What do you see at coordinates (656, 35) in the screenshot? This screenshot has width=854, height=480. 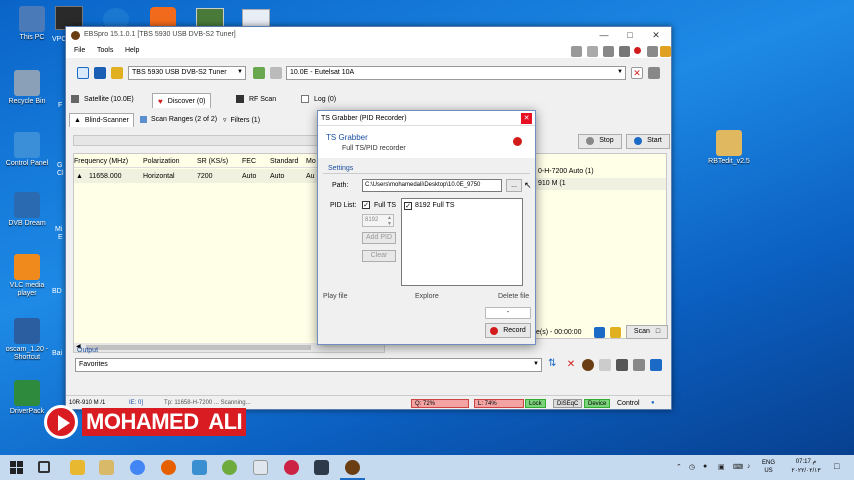 I see `close-button: ✕` at bounding box center [656, 35].